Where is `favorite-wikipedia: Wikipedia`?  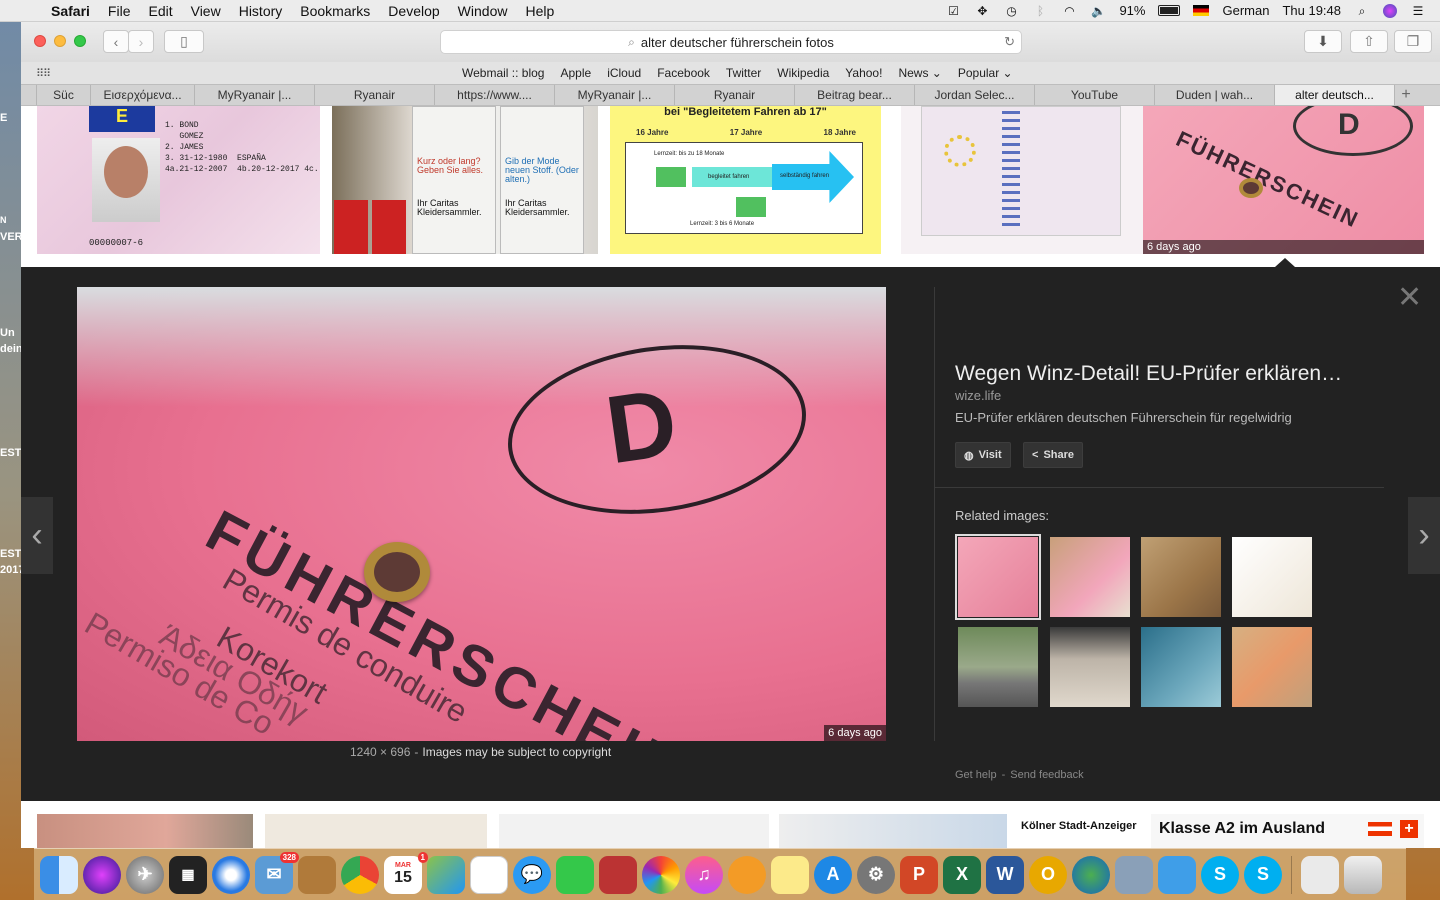
favorite-wikipedia: Wikipedia is located at coordinates (803, 73).